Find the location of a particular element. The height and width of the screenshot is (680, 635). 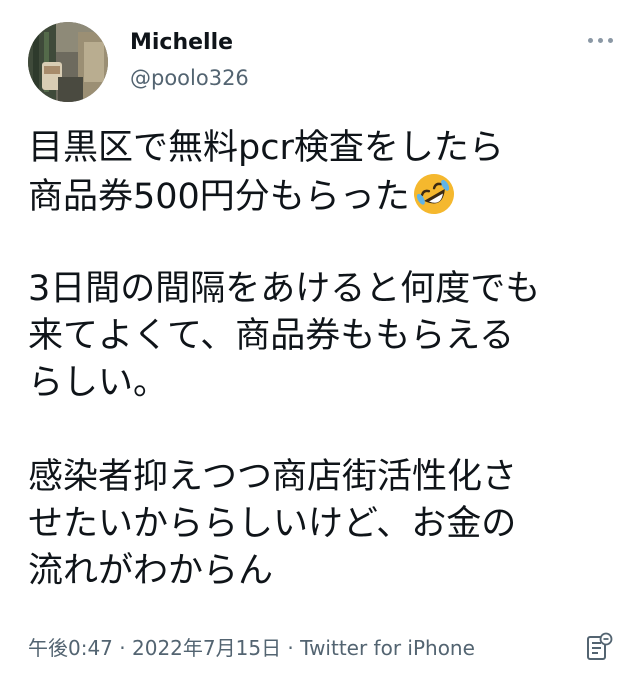

tweet-text-span: 商品券500円分もらった is located at coordinates (219, 197).